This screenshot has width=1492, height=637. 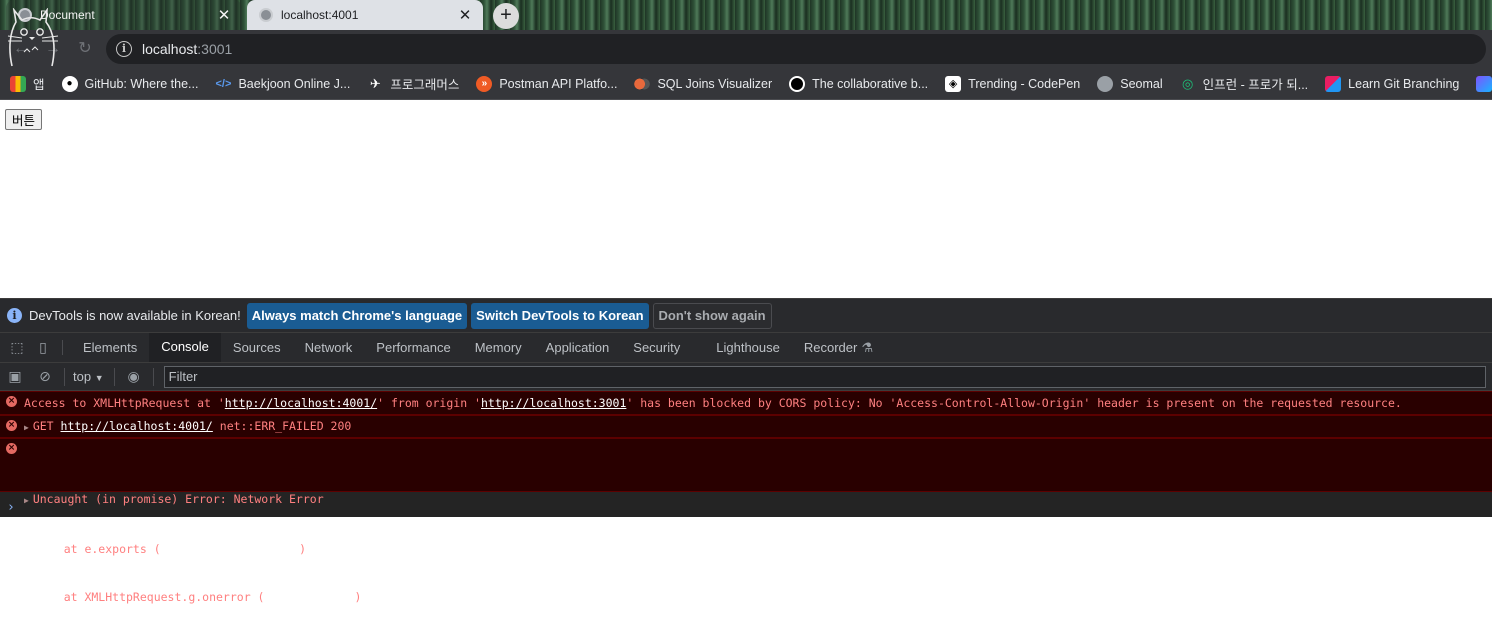 I want to click on tab-performance: Performance, so click(x=413, y=347).